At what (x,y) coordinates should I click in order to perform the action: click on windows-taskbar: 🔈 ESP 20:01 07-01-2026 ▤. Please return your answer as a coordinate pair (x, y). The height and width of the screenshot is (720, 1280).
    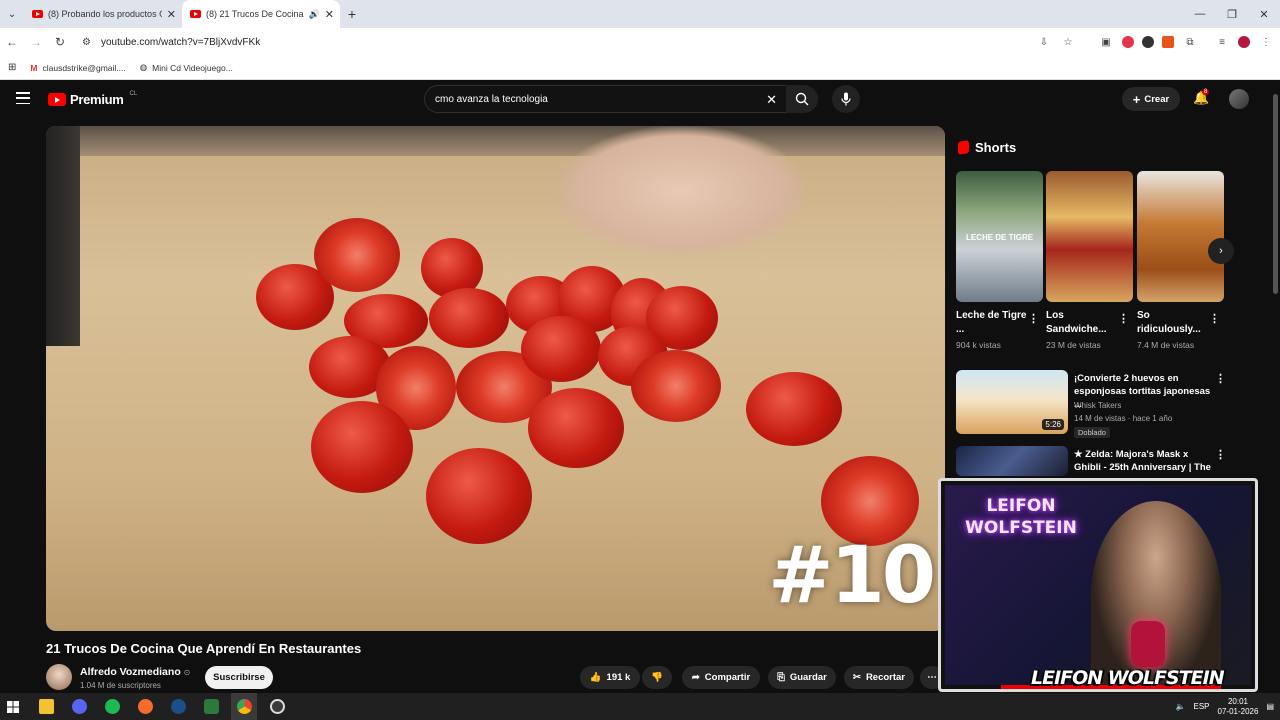
    Looking at the image, I should click on (640, 706).